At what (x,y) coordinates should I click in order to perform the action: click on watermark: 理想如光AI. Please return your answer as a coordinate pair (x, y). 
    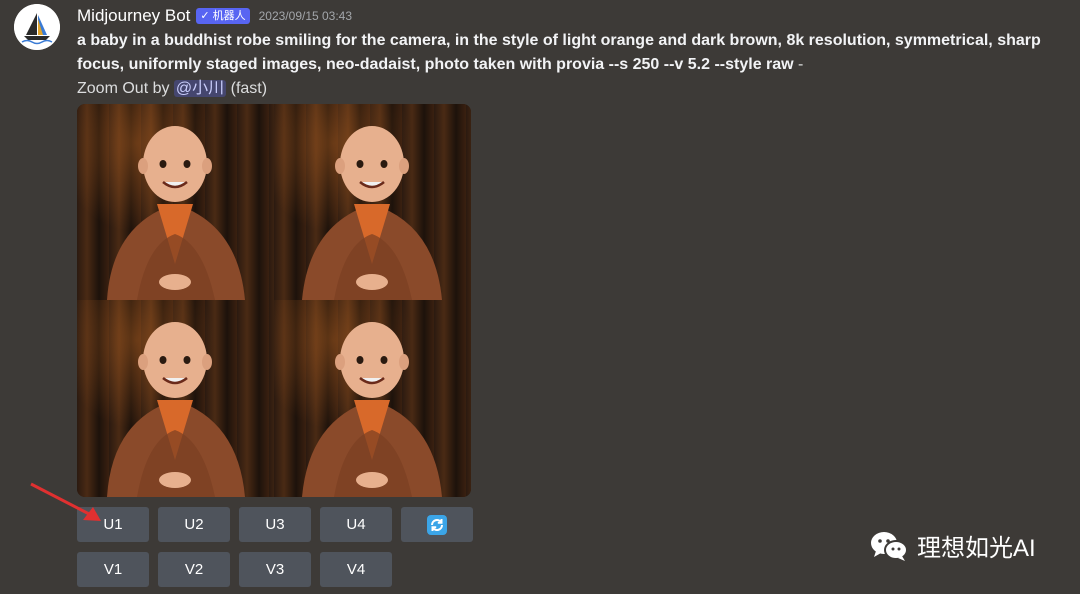
    Looking at the image, I should click on (952, 545).